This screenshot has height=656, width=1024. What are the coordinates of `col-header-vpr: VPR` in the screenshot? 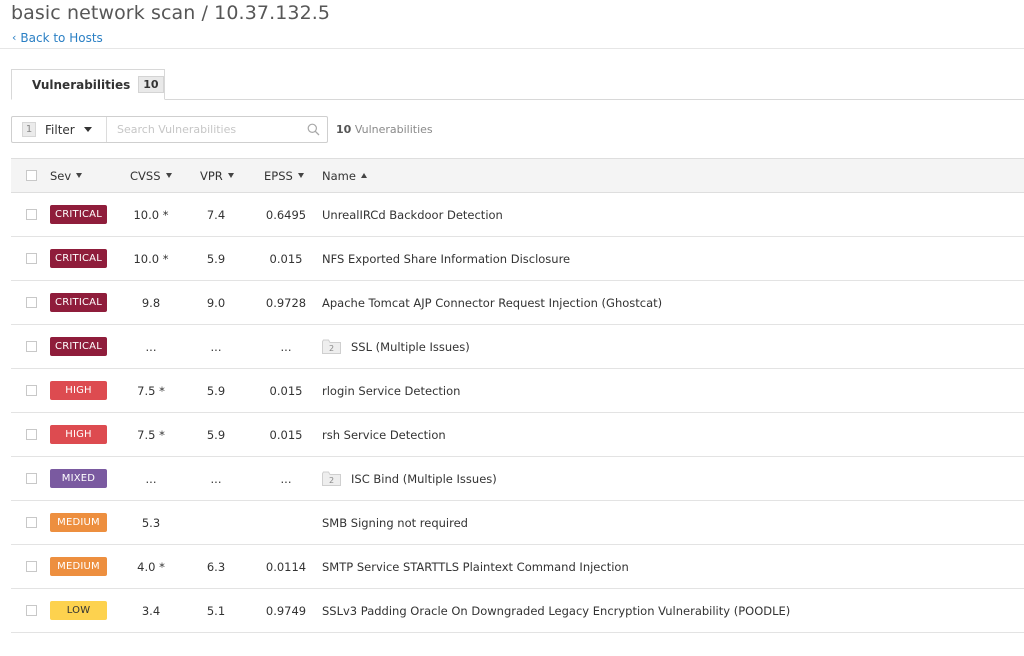 It's located at (217, 175).